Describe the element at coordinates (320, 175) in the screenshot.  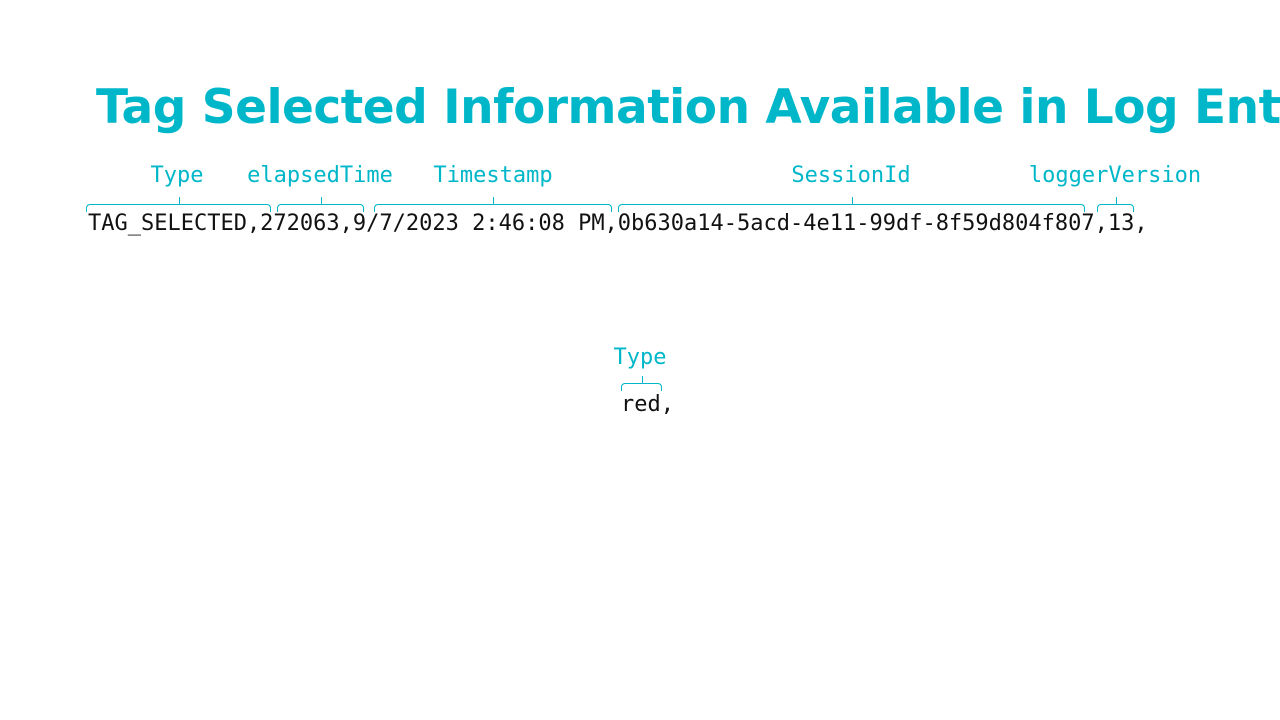
I see `field-label-elapsed-time: elapsedTime` at that location.